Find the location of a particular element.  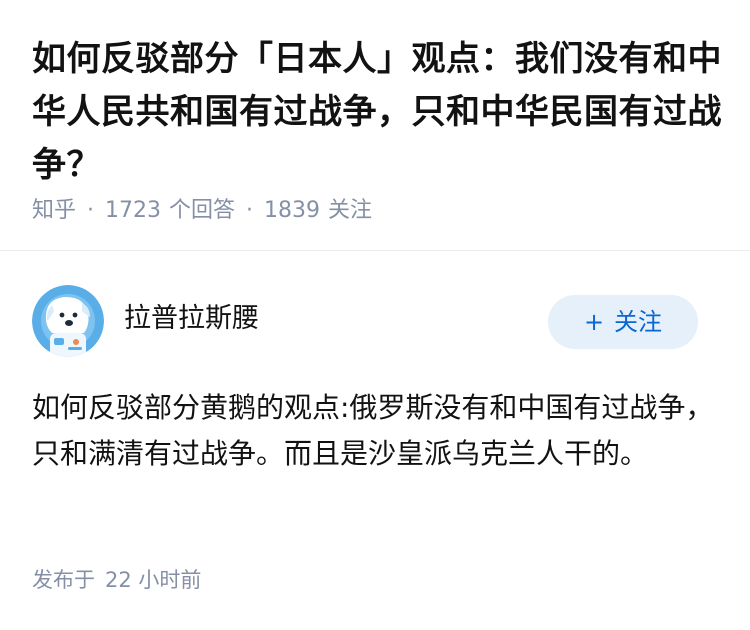

publish-time-value: 22 小时前 is located at coordinates (153, 580).